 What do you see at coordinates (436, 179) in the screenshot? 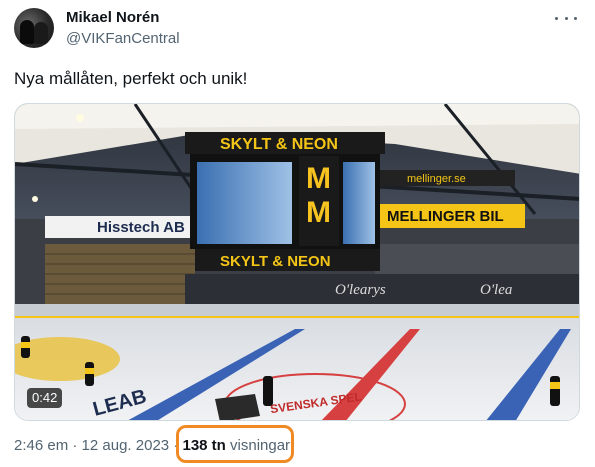
I see `banner-top-text: mellinger.se` at bounding box center [436, 179].